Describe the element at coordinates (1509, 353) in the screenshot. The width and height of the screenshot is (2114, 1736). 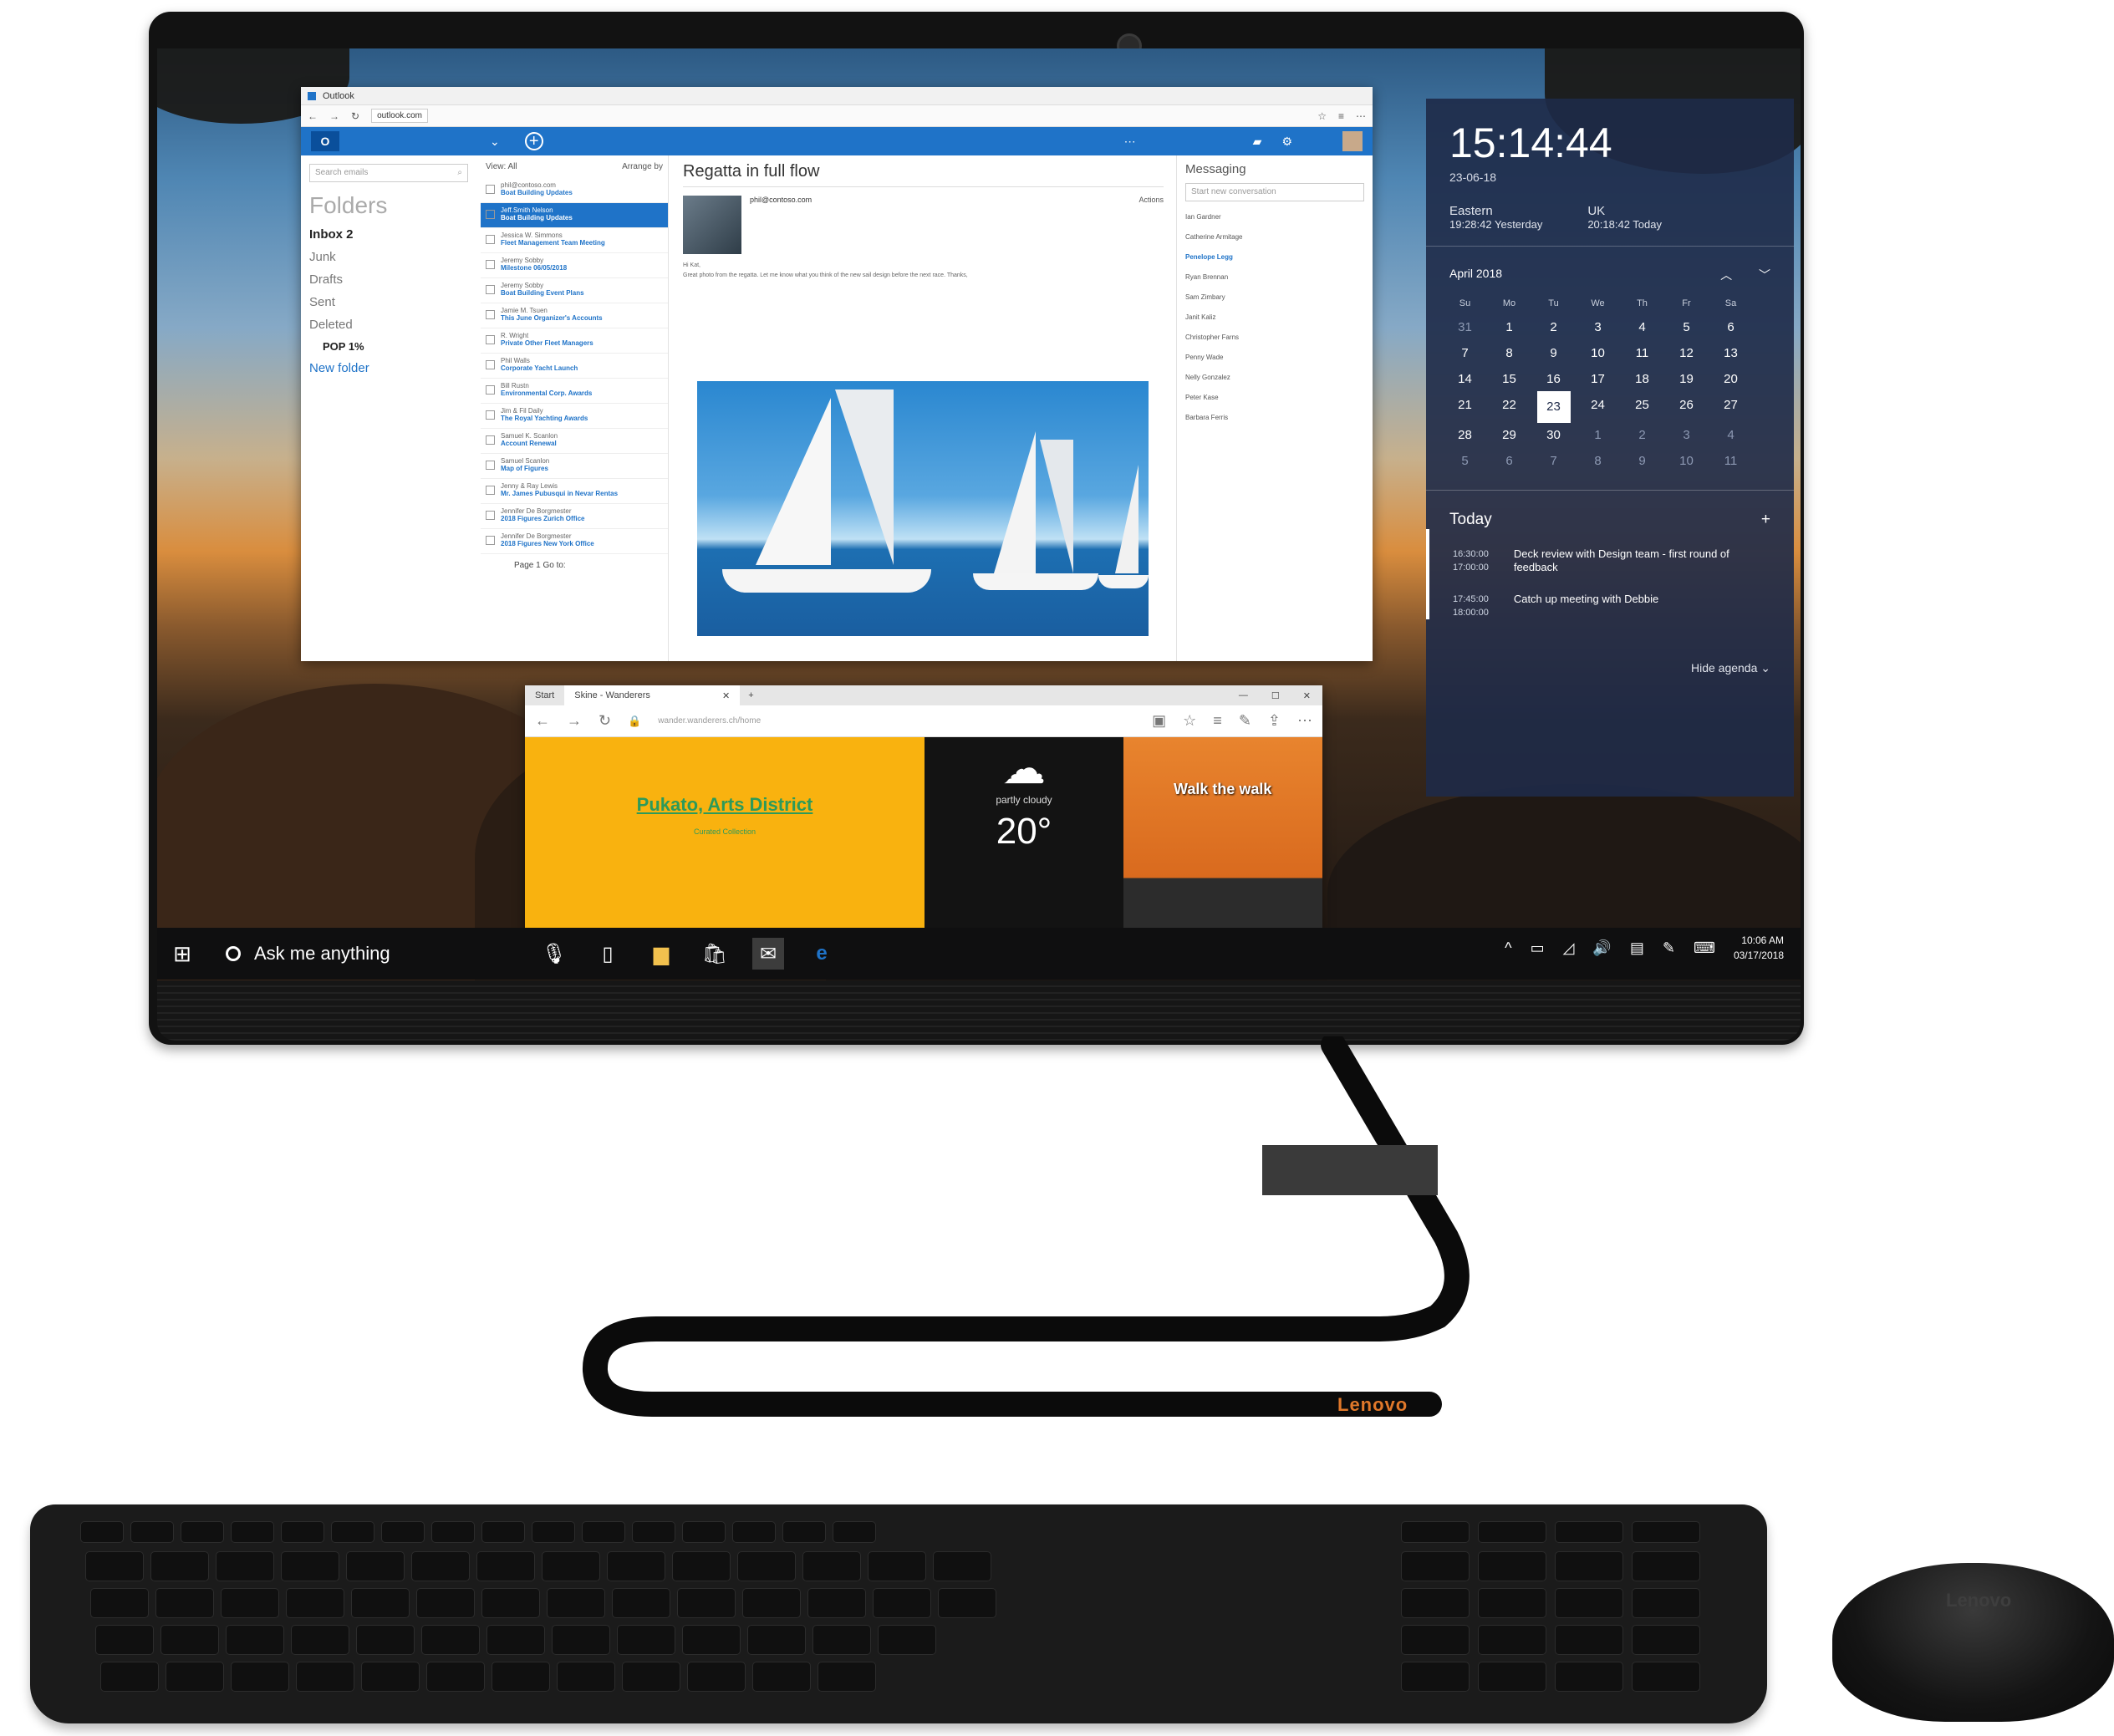
I see `calendar-day: 8` at that location.